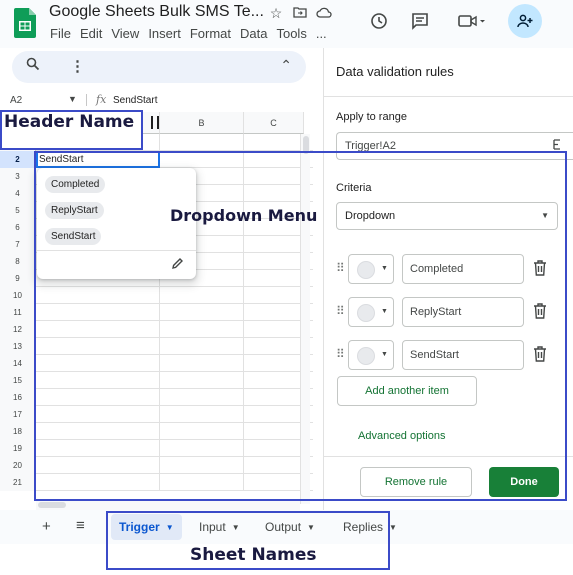 The width and height of the screenshot is (573, 575). What do you see at coordinates (276, 13) in the screenshot?
I see `star-icon: ☆` at bounding box center [276, 13].